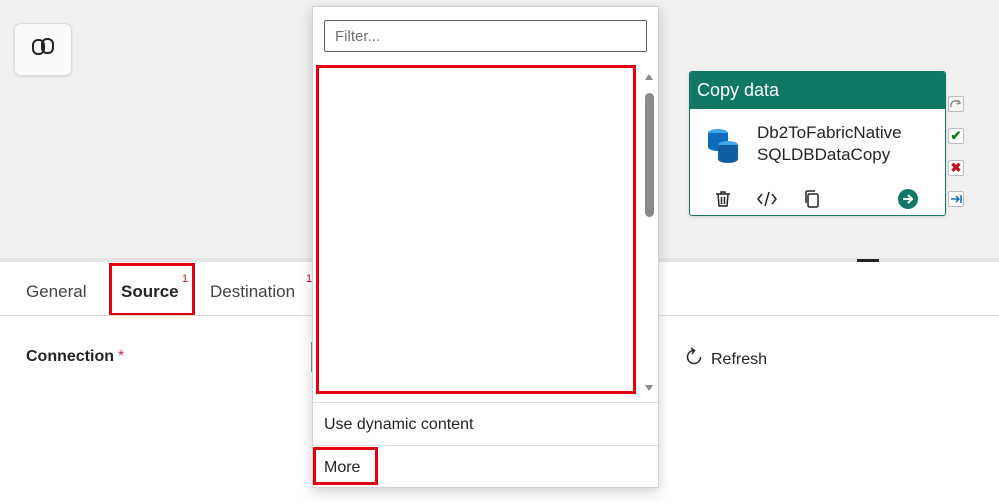  What do you see at coordinates (485, 36) in the screenshot?
I see `filter-input` at bounding box center [485, 36].